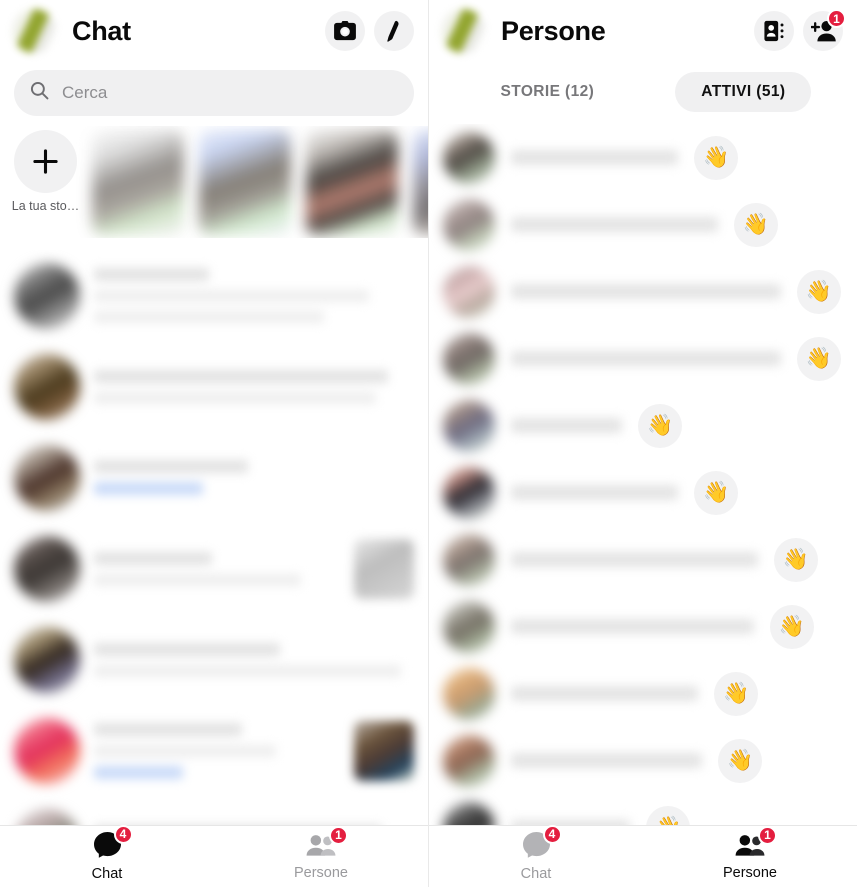 The image size is (857, 887). I want to click on camera-button, so click(345, 31).